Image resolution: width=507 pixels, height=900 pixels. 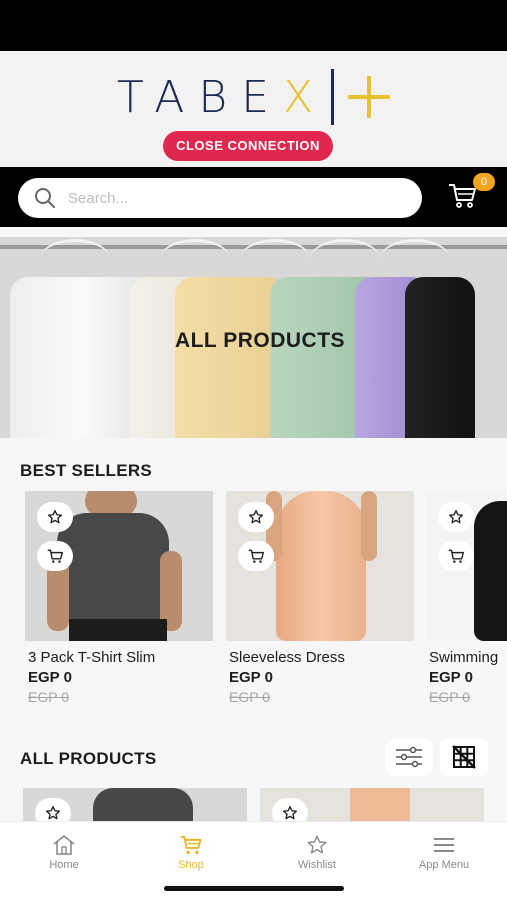 I want to click on arm-right, so click(x=369, y=526).